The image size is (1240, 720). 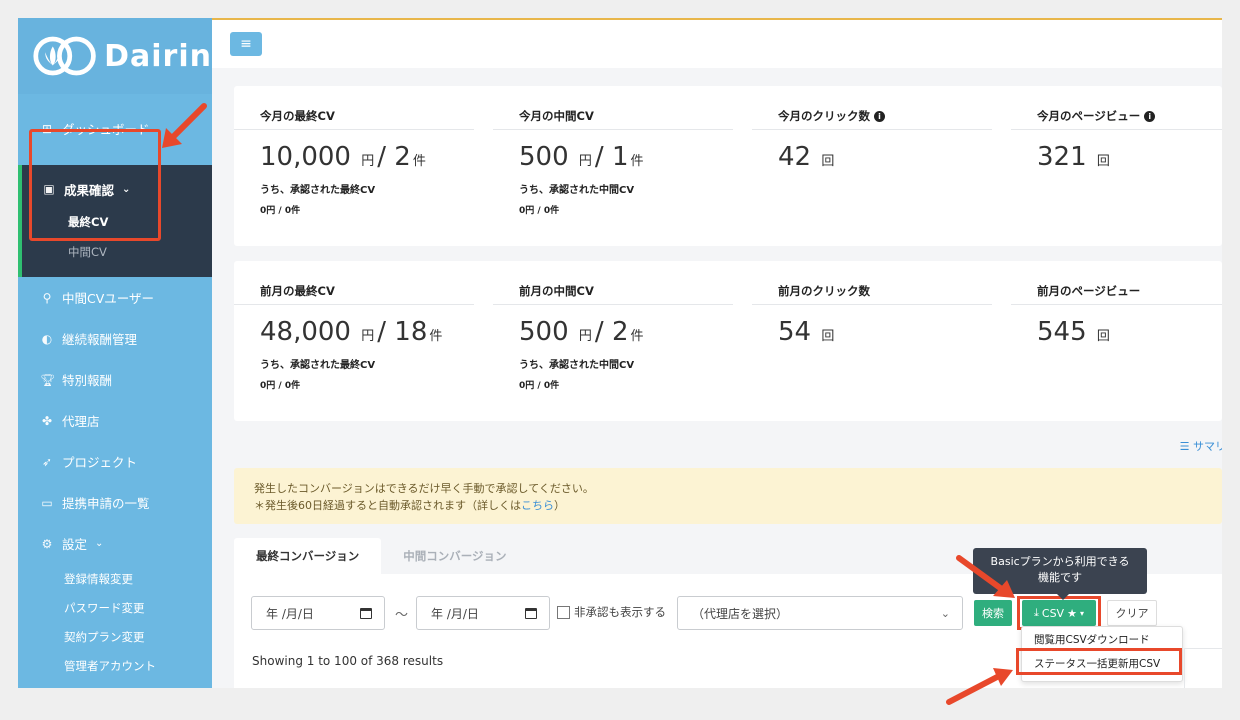 What do you see at coordinates (318, 613) in the screenshot?
I see `date-from-input: 年 /月/日` at bounding box center [318, 613].